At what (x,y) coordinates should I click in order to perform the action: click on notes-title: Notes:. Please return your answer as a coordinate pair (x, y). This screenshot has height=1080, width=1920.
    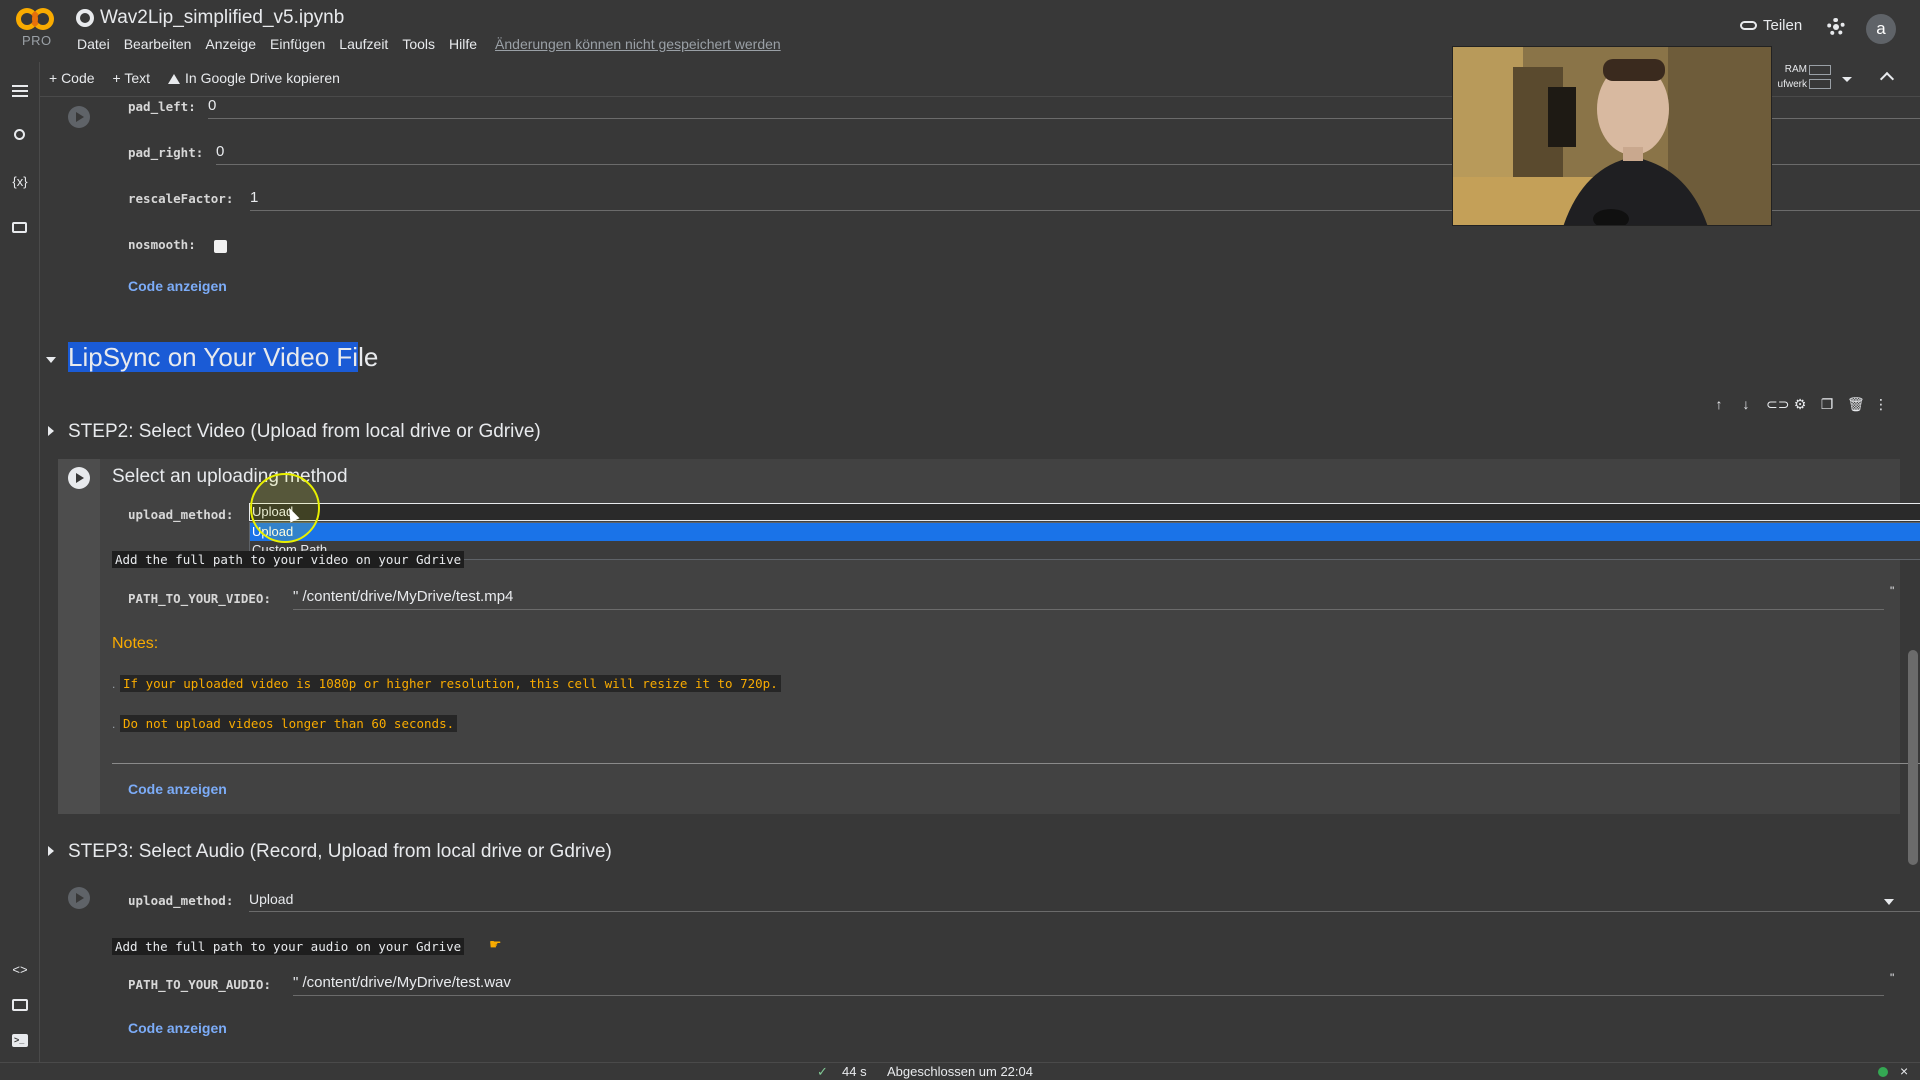
    Looking at the image, I should click on (135, 643).